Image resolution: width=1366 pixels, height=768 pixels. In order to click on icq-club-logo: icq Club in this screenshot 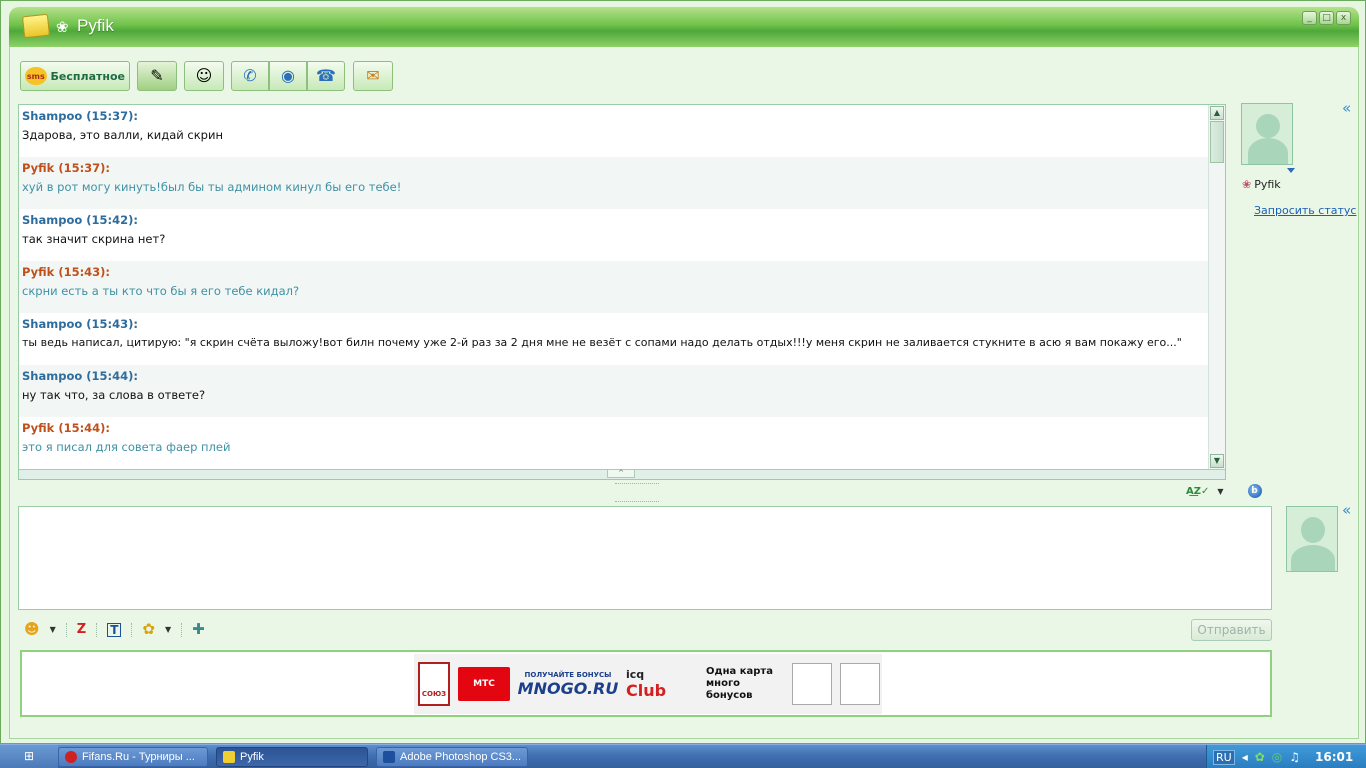, I will do `click(662, 684)`.